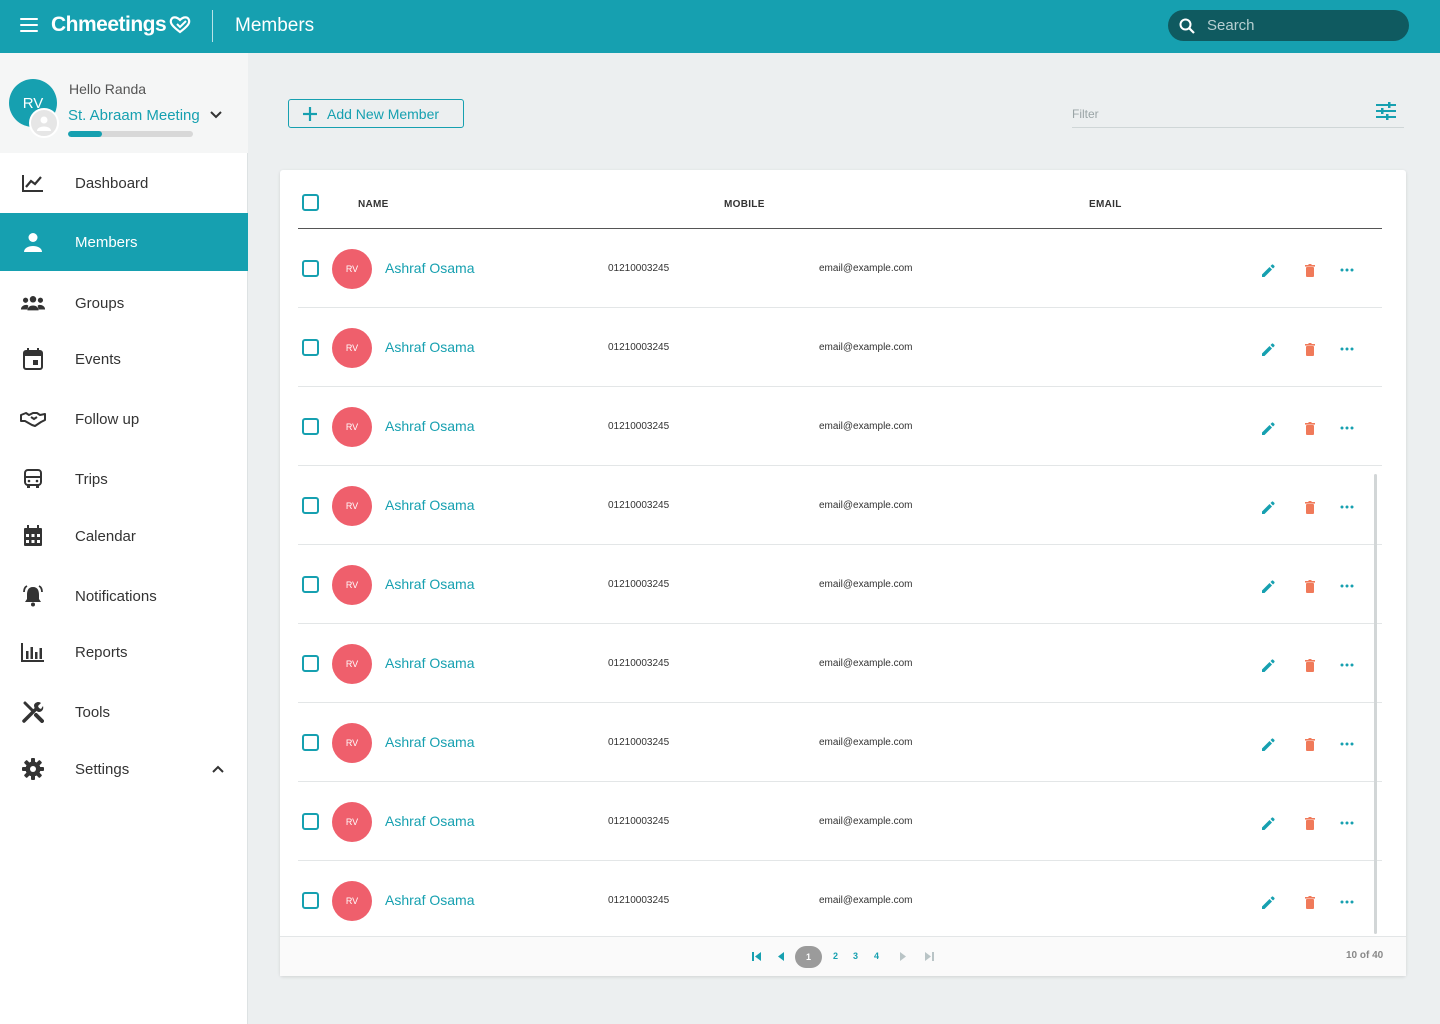  Describe the element at coordinates (855, 956) in the screenshot. I see `page-link: 3` at that location.